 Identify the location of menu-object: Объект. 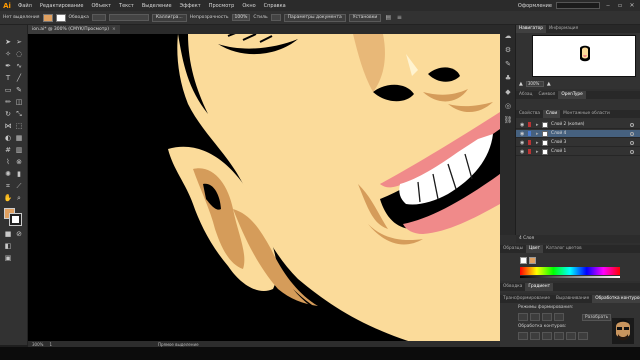
(101, 6).